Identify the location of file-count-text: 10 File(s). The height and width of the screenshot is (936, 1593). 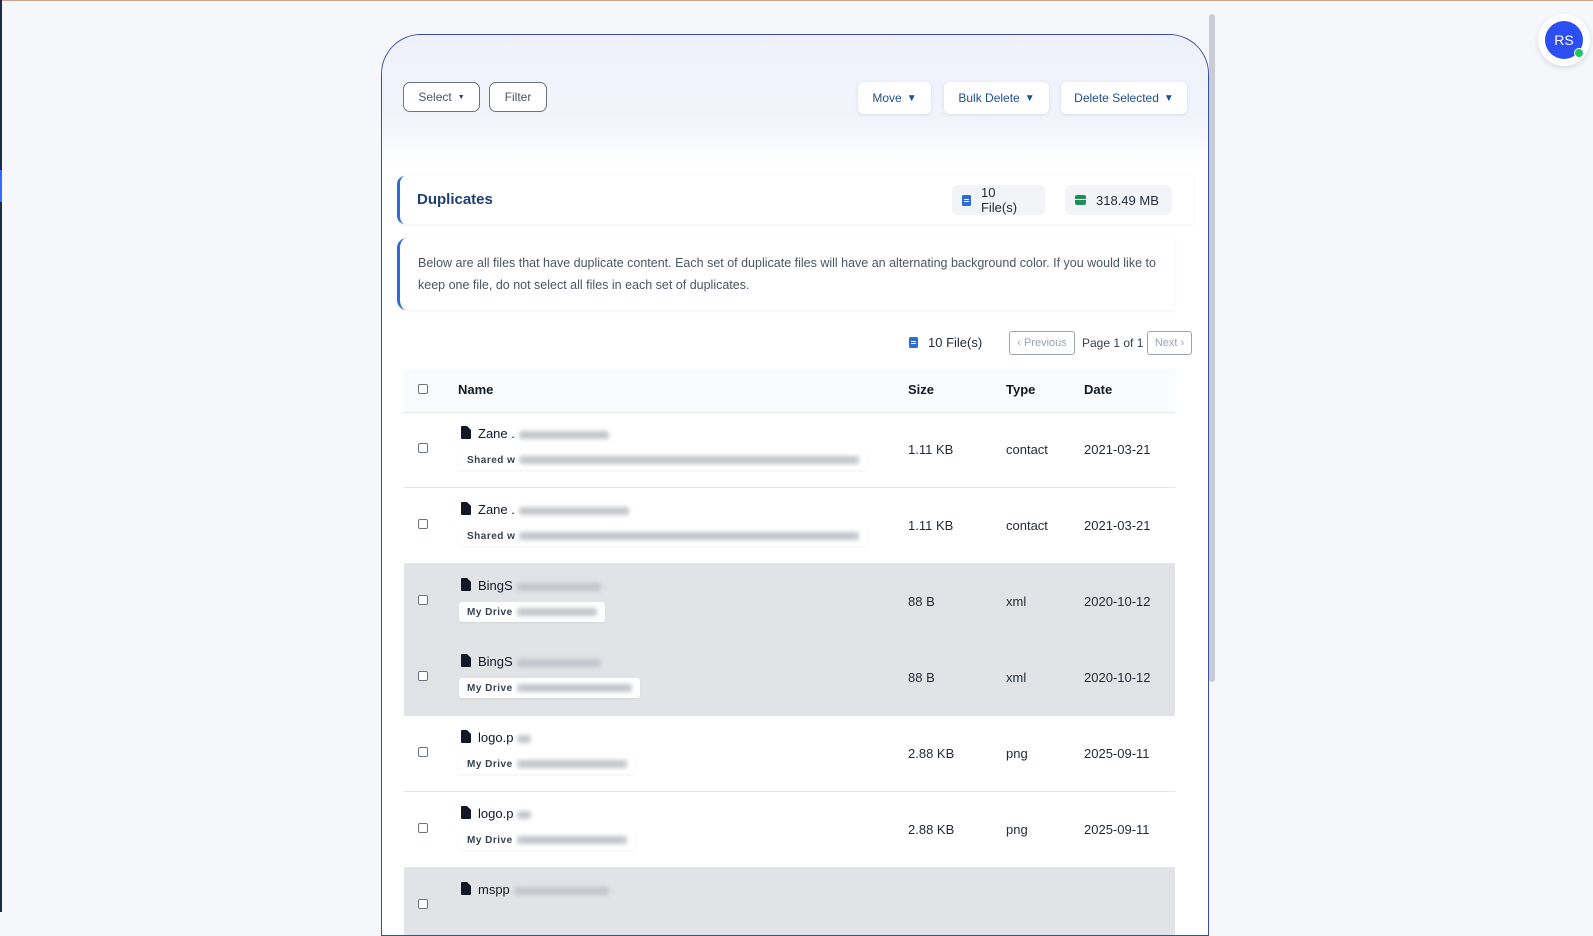
(999, 200).